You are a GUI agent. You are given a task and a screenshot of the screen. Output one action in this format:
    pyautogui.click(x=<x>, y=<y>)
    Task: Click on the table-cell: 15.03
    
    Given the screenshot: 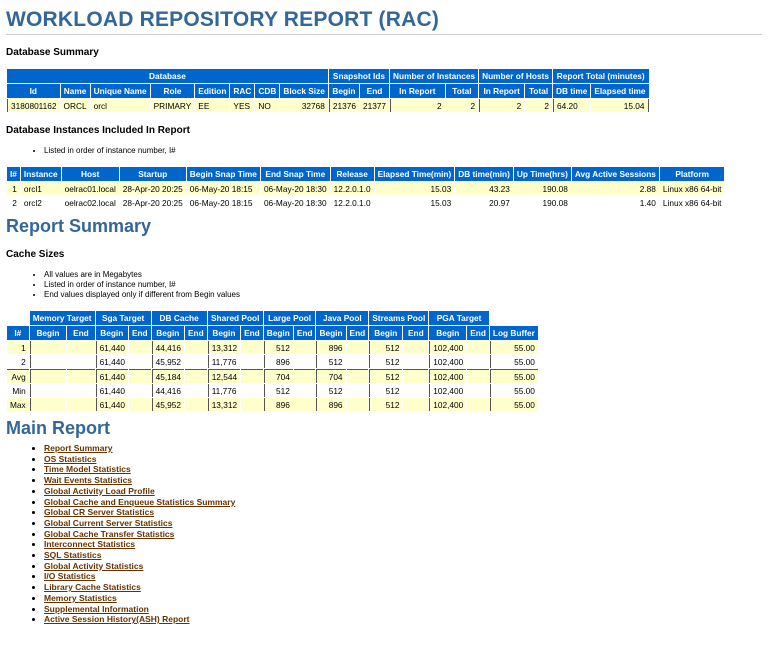 What is the action you would take?
    pyautogui.click(x=414, y=188)
    